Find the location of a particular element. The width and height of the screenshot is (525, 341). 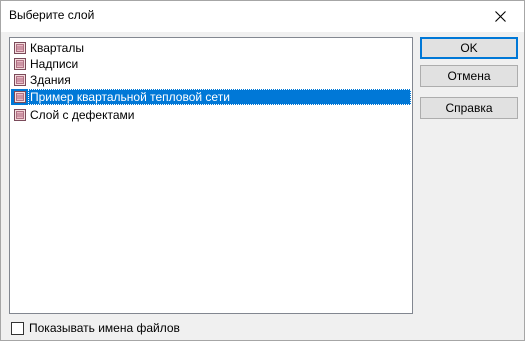

show-file-names-option: Показывать имена файлов is located at coordinates (111, 328).